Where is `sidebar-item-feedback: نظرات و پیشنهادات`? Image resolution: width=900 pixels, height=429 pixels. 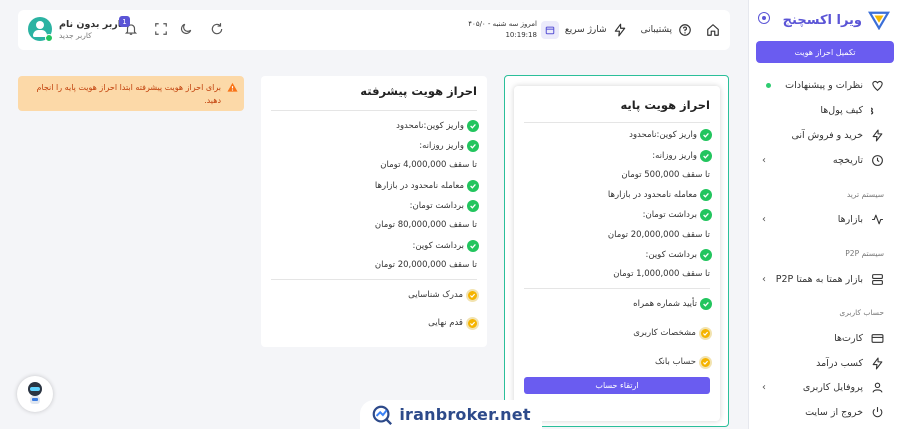 sidebar-item-feedback: نظرات و پیشنهادات is located at coordinates (822, 85).